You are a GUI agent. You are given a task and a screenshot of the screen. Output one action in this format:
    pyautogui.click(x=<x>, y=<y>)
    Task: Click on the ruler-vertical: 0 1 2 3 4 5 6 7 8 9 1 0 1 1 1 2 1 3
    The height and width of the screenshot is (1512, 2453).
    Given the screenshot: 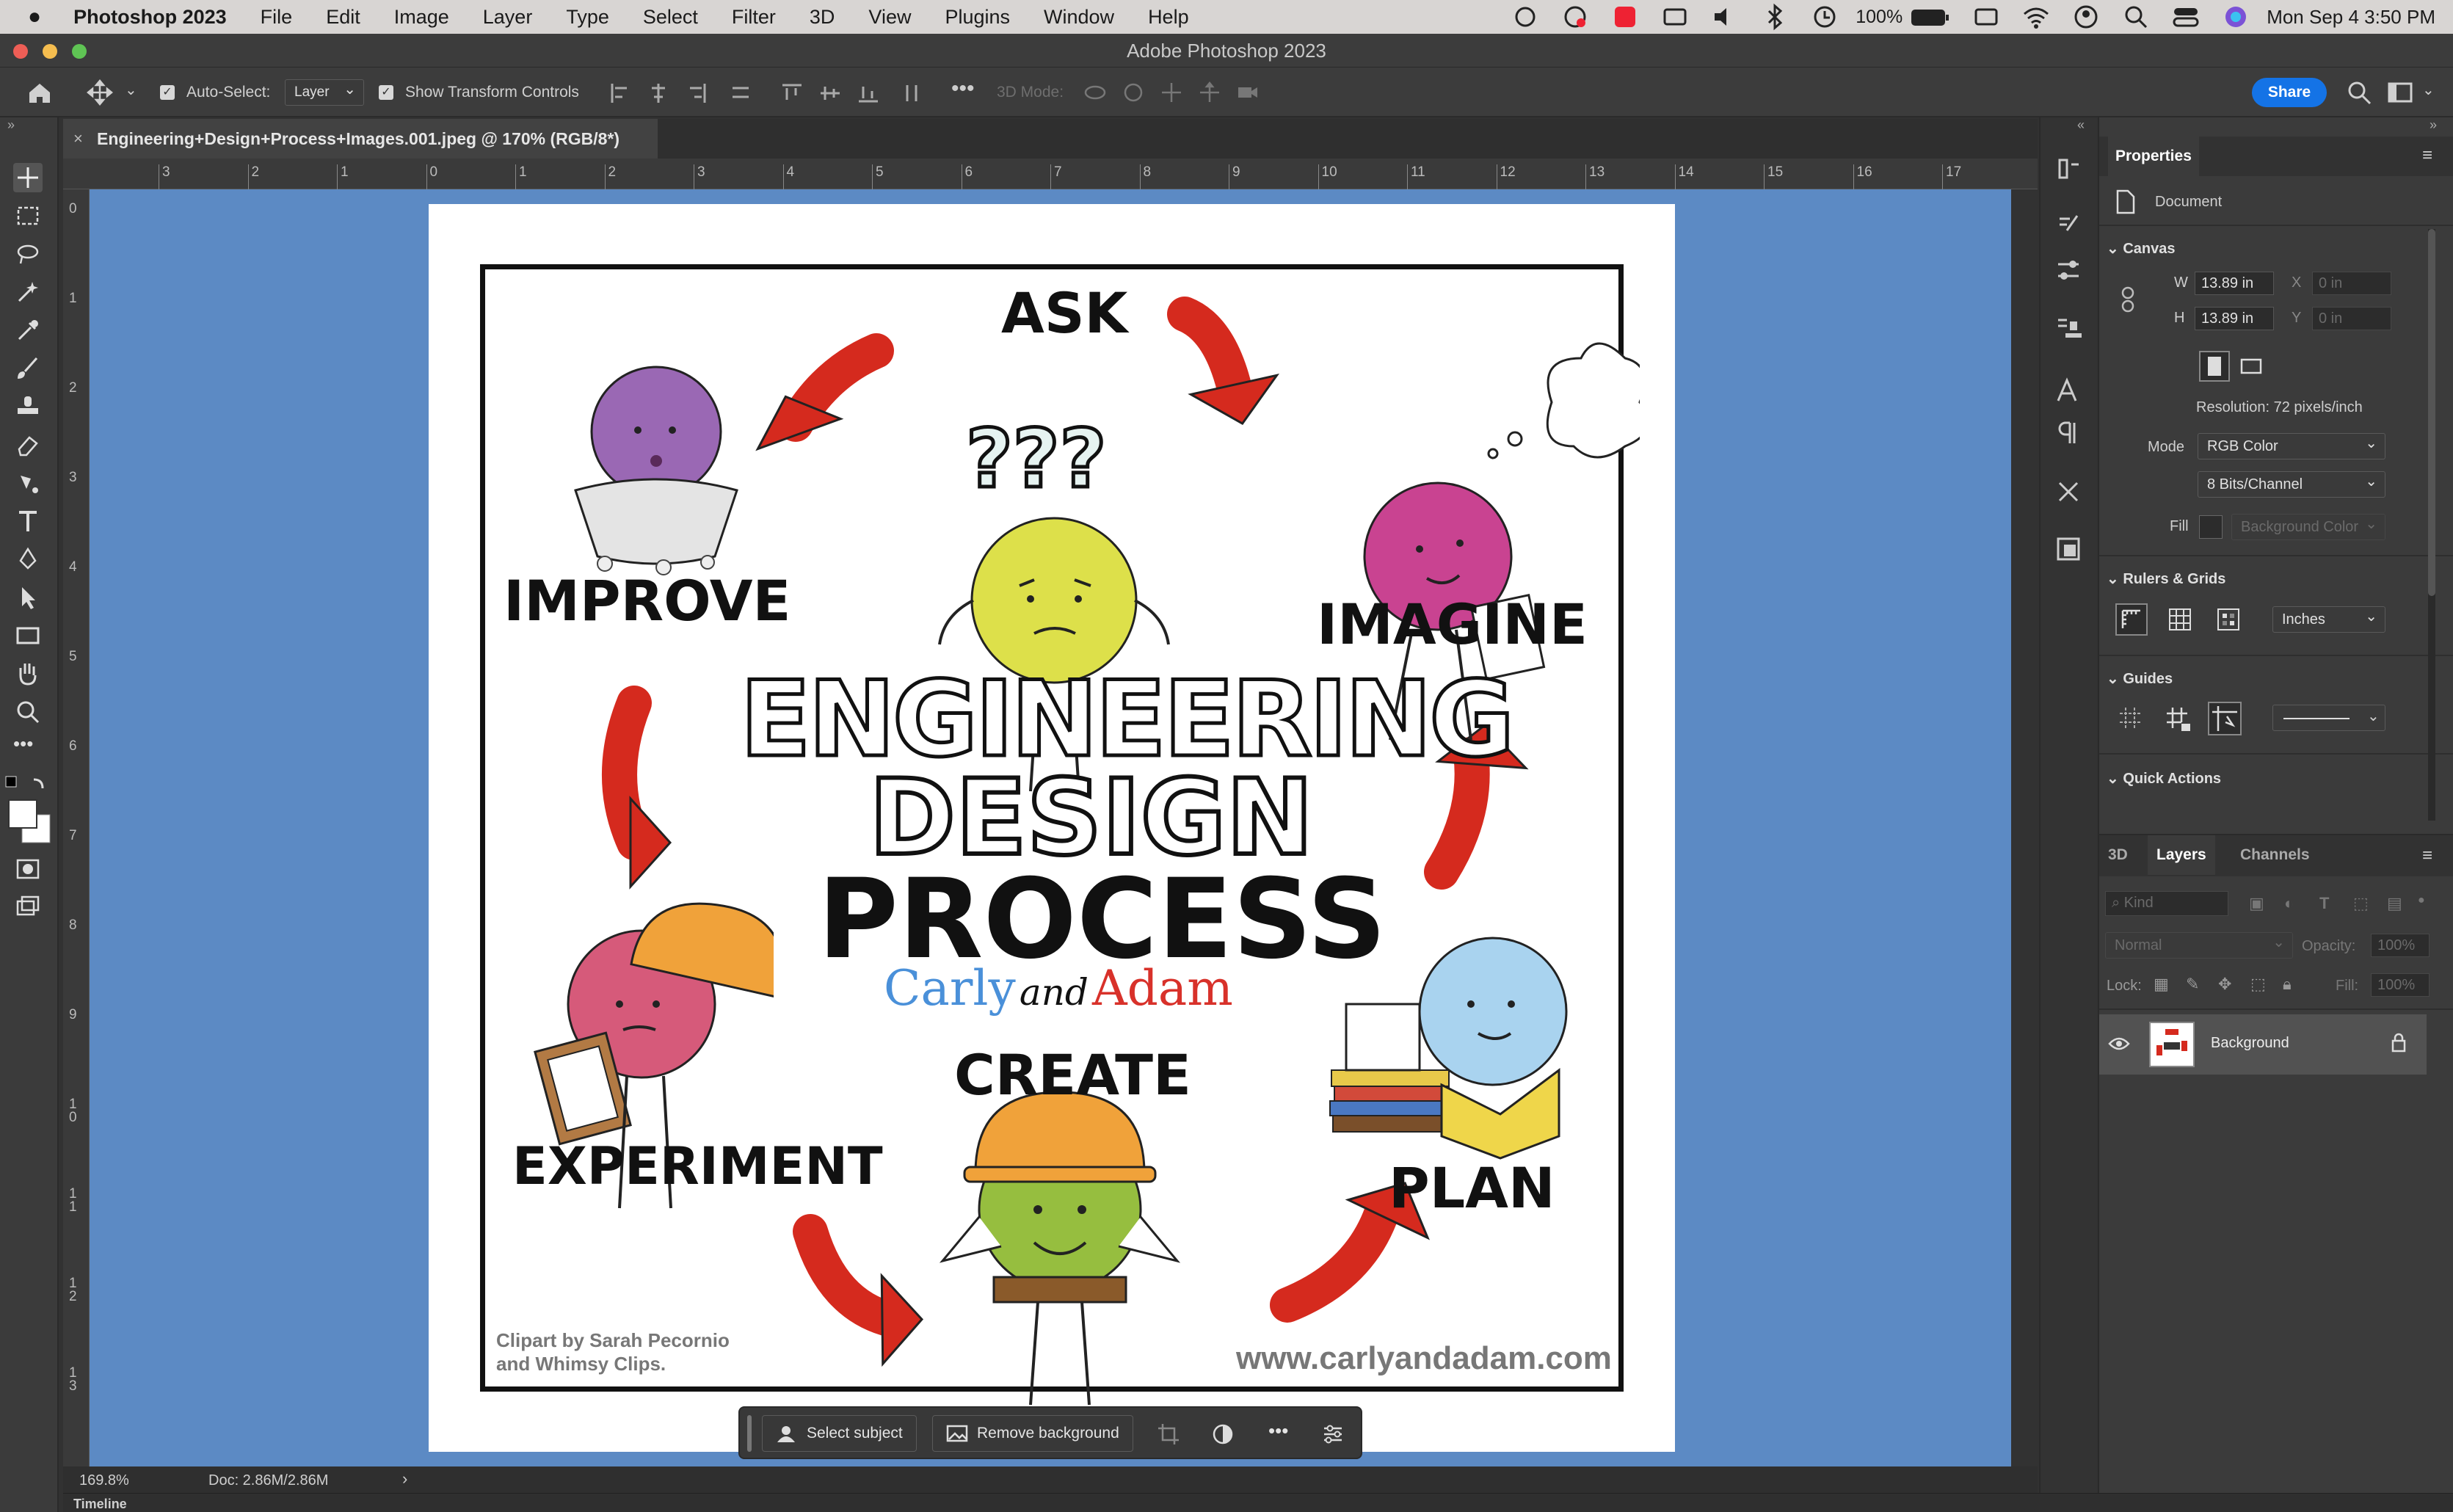 What is the action you would take?
    pyautogui.click(x=76, y=827)
    